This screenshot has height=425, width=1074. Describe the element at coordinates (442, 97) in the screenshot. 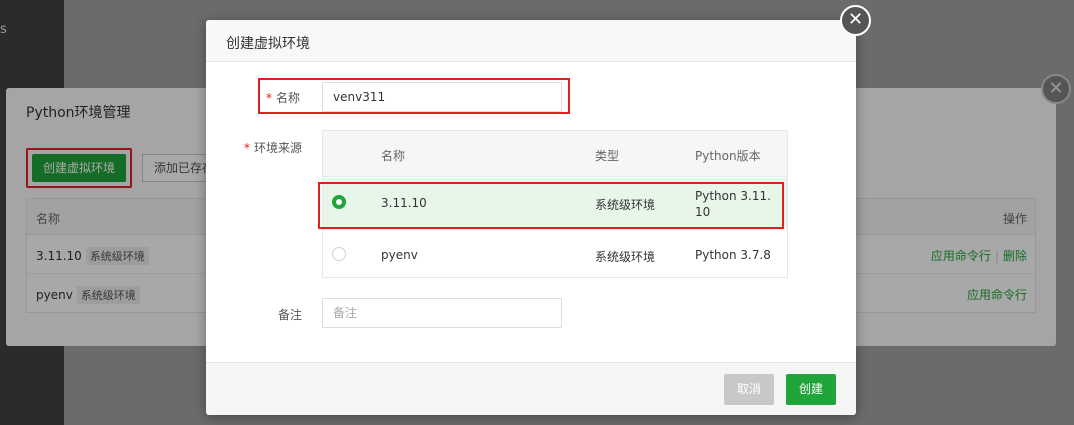

I see `name-input` at that location.